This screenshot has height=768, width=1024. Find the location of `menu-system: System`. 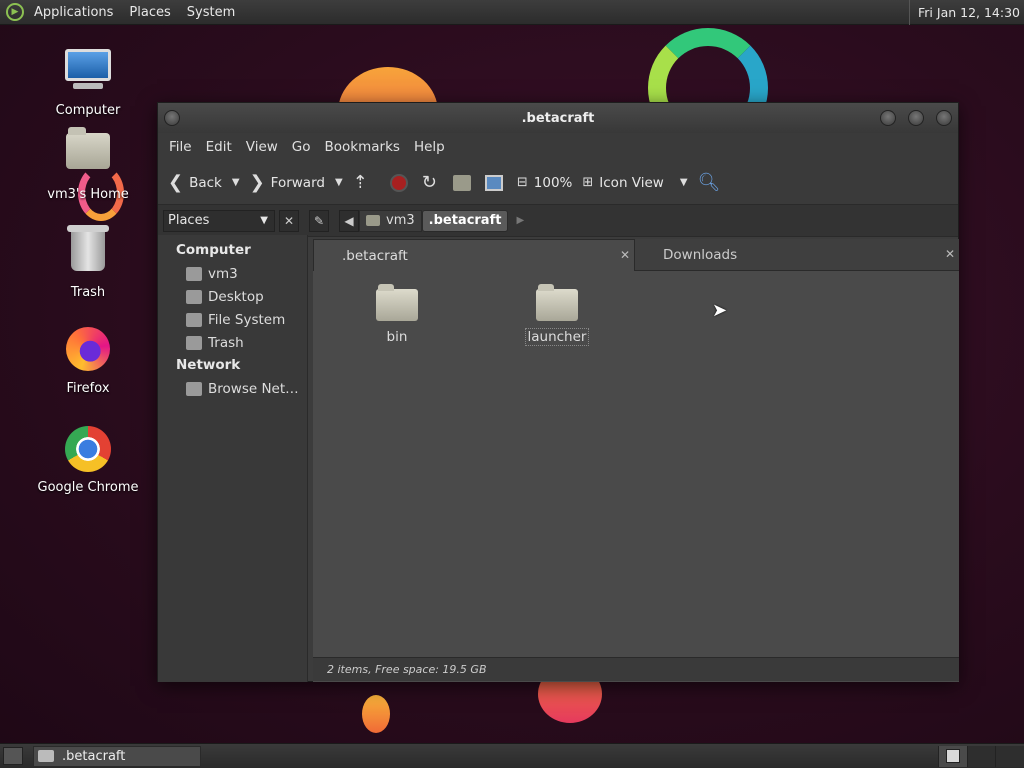

menu-system: System is located at coordinates (211, 12).